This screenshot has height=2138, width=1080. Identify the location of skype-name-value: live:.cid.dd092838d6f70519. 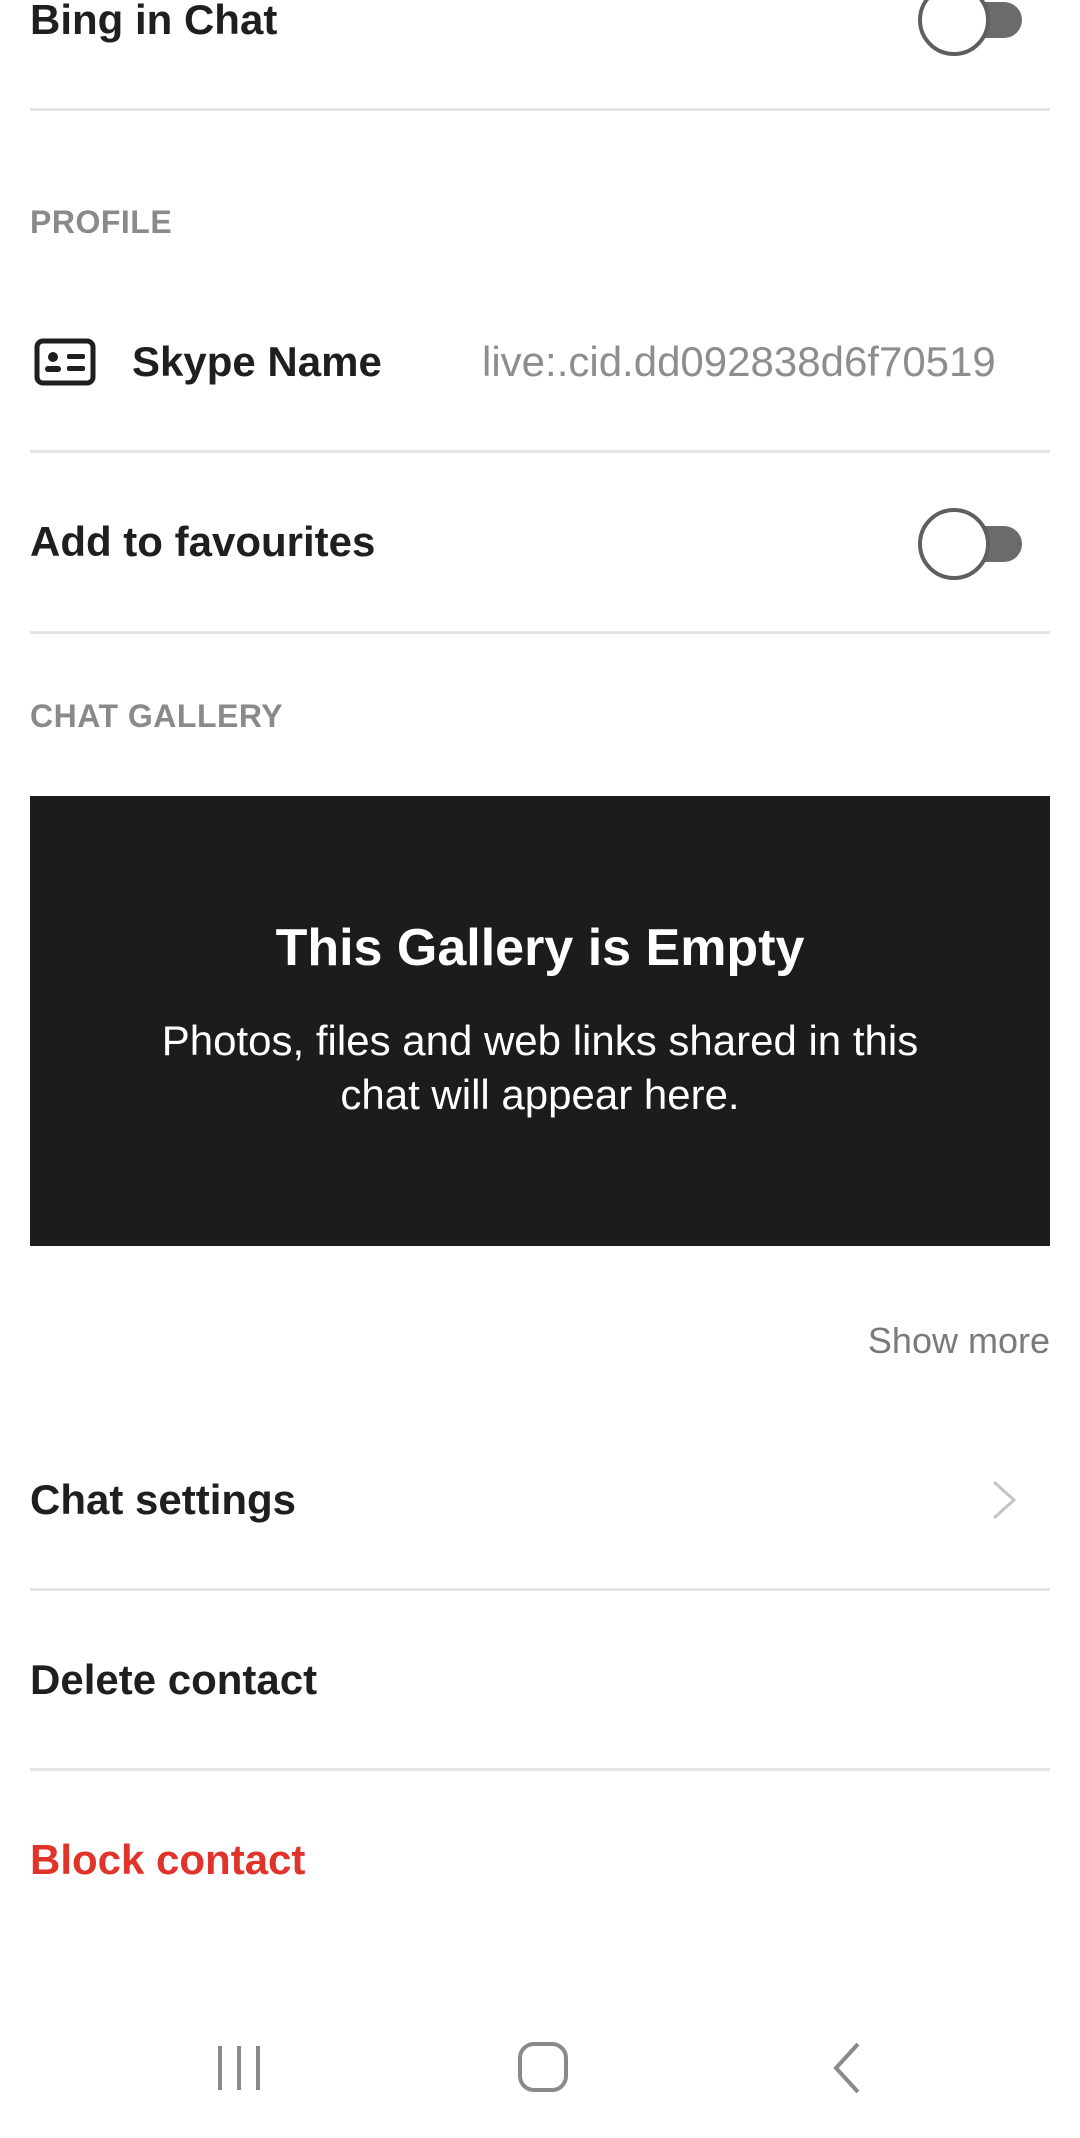
(739, 362).